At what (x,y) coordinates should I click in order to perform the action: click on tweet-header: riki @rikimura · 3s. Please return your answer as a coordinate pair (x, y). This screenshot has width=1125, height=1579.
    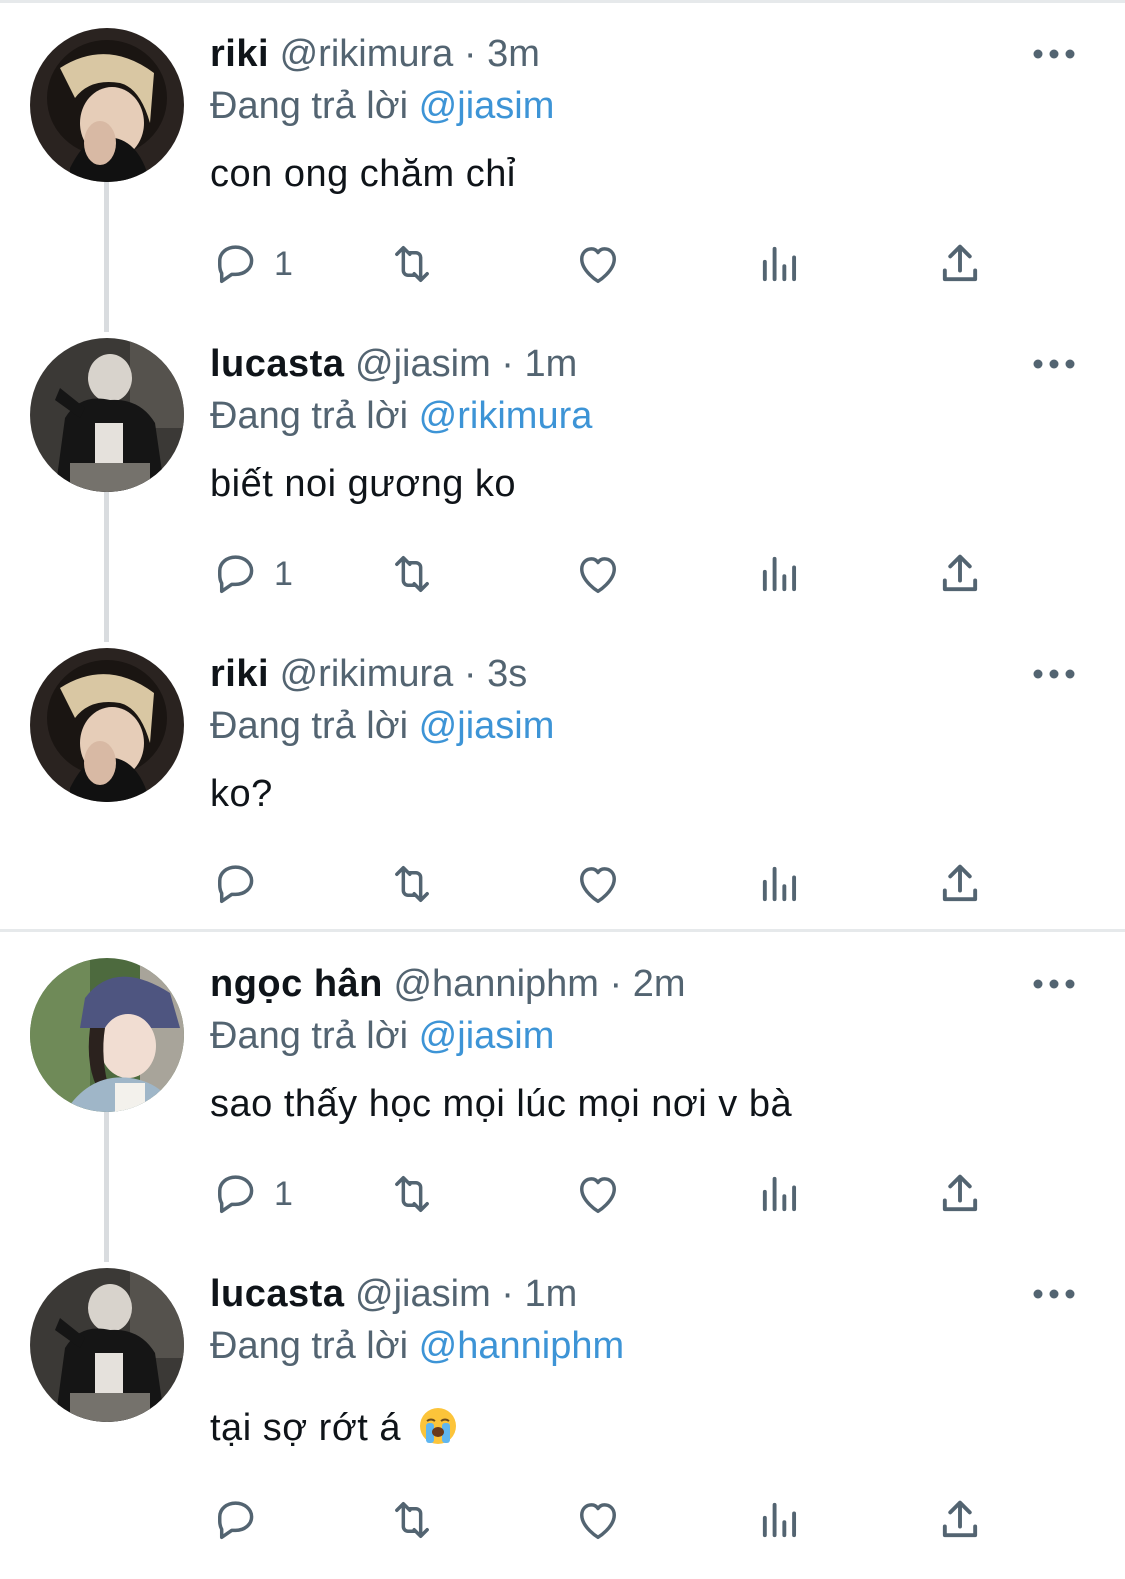
    Looking at the image, I should click on (368, 674).